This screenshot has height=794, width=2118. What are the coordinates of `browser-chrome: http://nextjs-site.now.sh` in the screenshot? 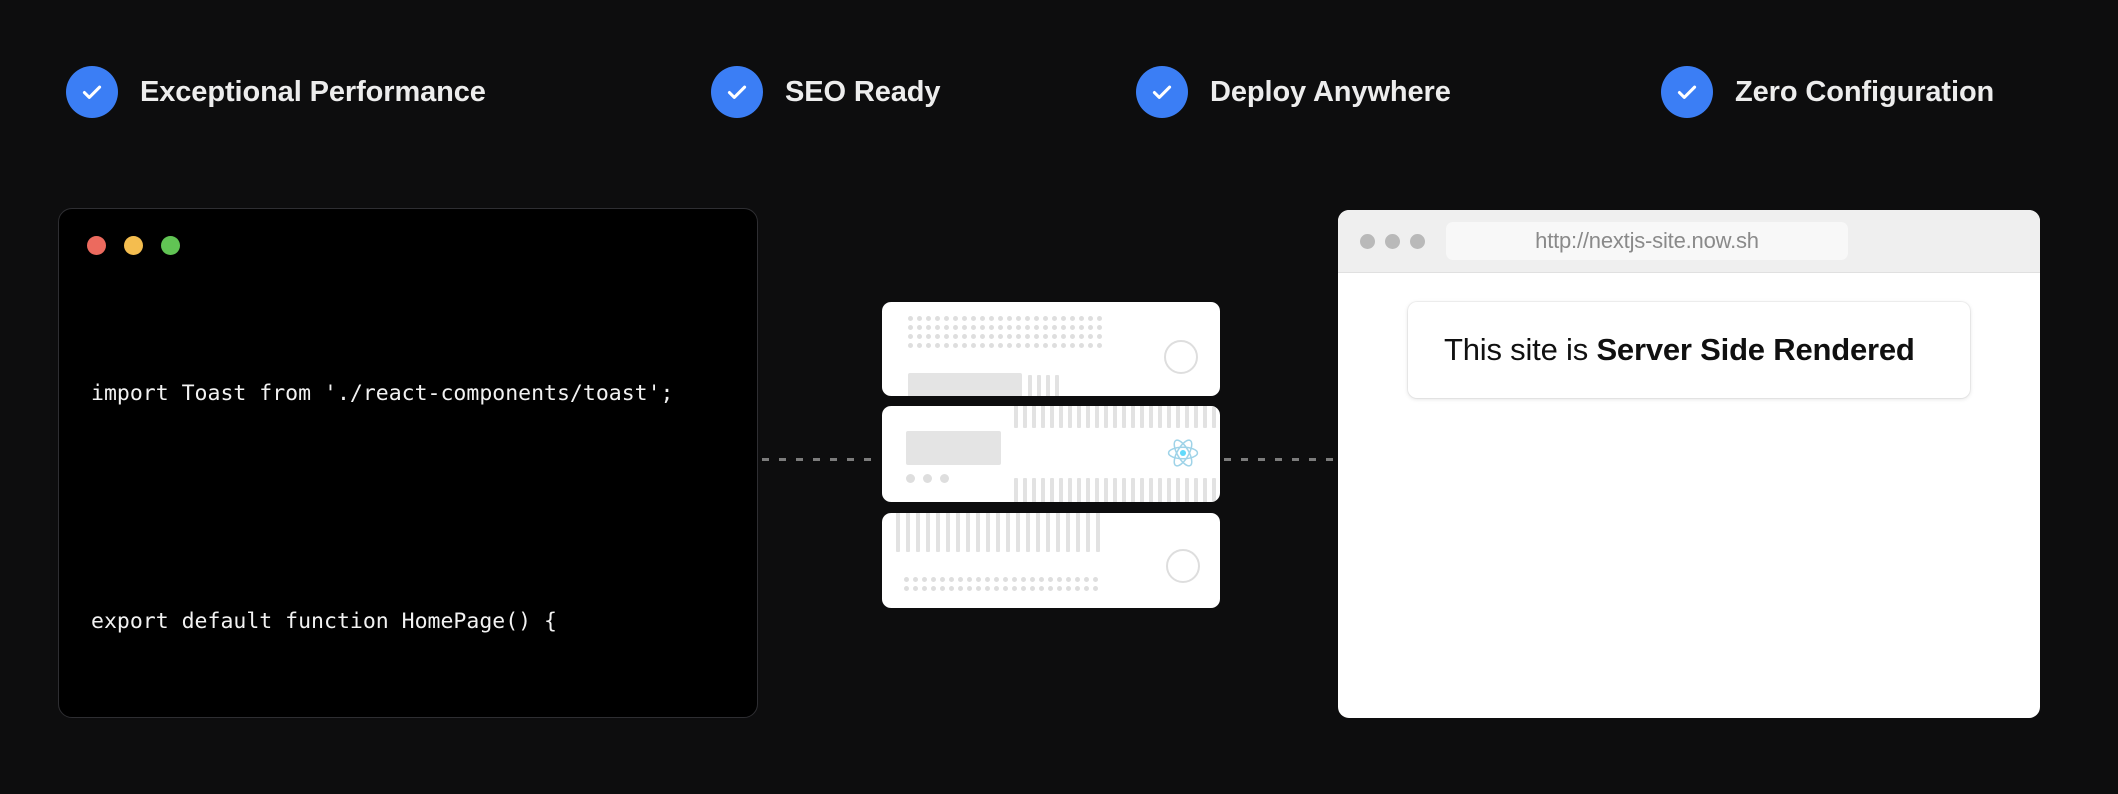 It's located at (1689, 241).